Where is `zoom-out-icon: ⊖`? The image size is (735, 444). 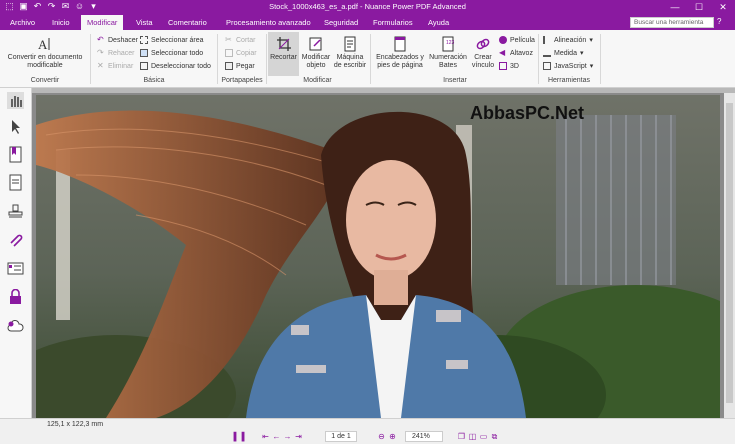
zoom-out-icon: ⊖ is located at coordinates (381, 436).